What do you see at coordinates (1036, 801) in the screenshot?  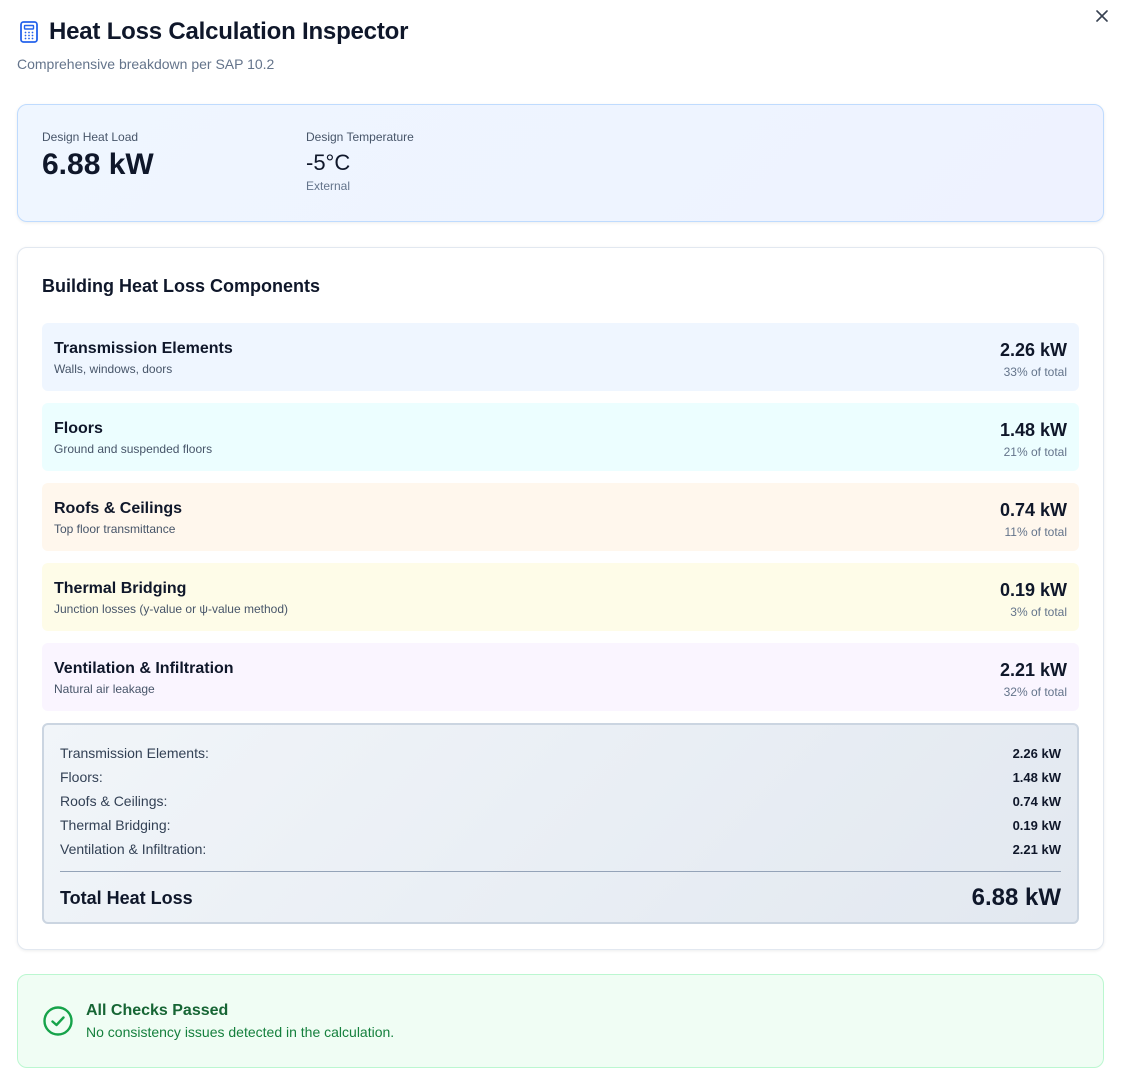 I see `totals-value: 0.74 kW` at bounding box center [1036, 801].